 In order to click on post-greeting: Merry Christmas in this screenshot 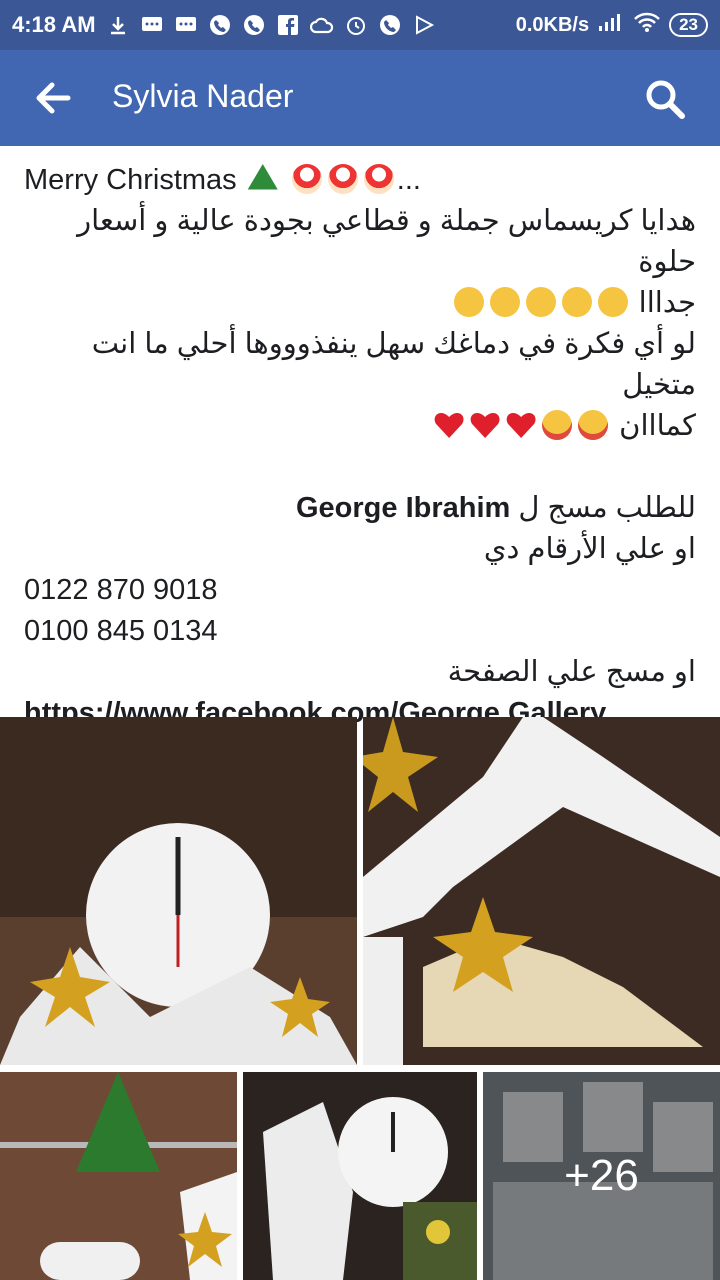, I will do `click(130, 180)`.